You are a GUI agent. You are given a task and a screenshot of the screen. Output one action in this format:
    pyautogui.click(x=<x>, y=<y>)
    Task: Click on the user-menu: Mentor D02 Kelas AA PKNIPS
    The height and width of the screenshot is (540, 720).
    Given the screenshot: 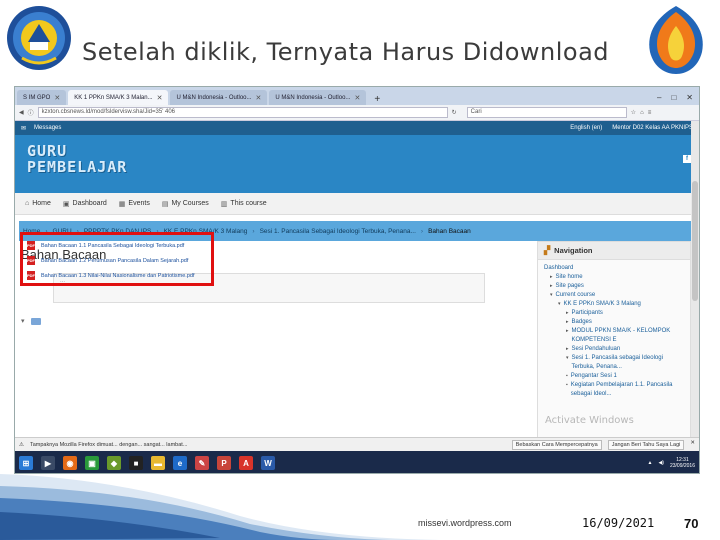 What is the action you would take?
    pyautogui.click(x=652, y=128)
    